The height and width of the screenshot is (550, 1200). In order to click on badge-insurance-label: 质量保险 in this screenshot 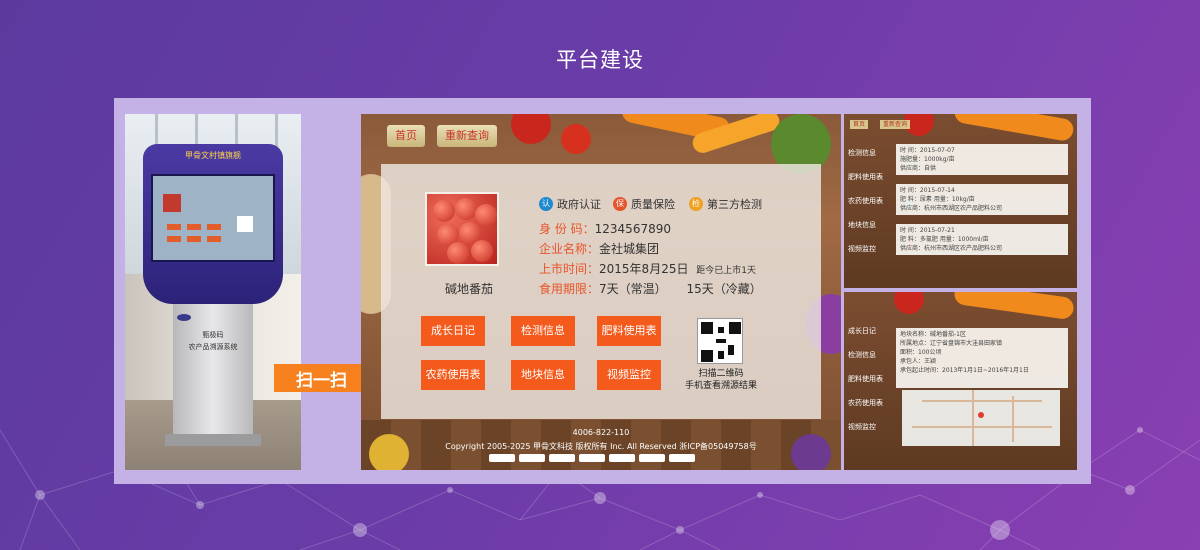, I will do `click(653, 204)`.